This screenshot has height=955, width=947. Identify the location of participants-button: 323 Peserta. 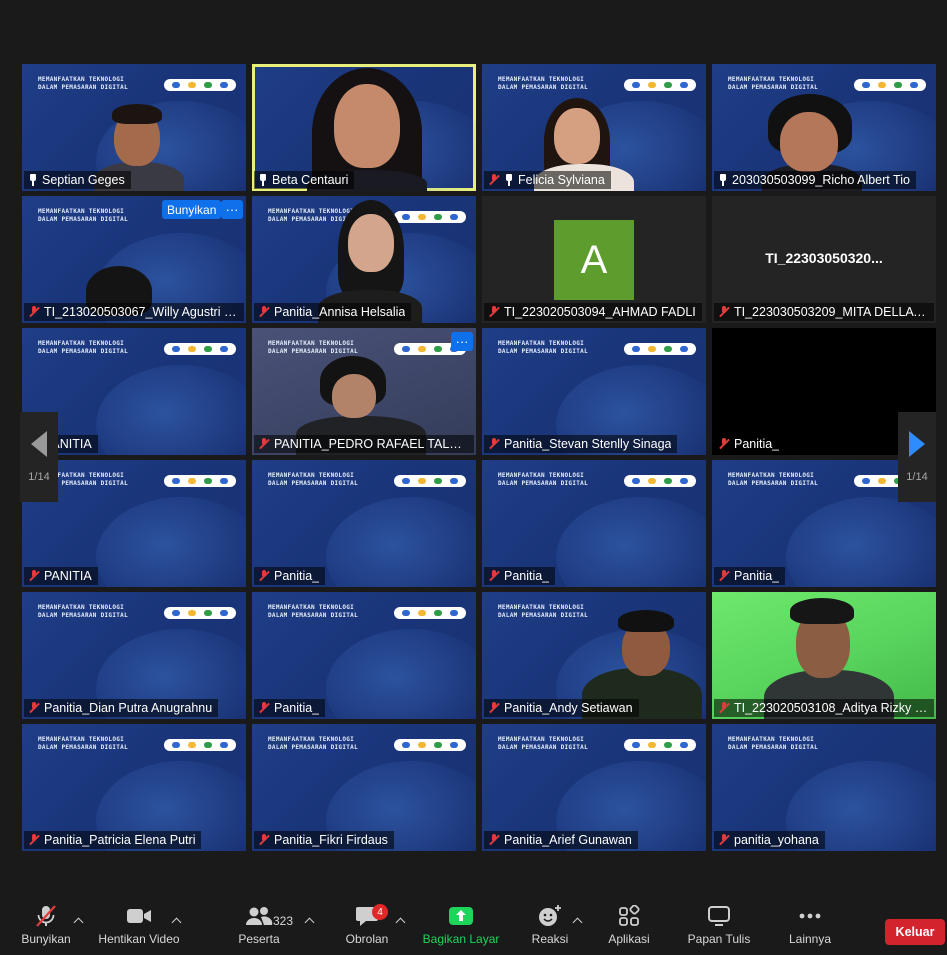
(263, 927).